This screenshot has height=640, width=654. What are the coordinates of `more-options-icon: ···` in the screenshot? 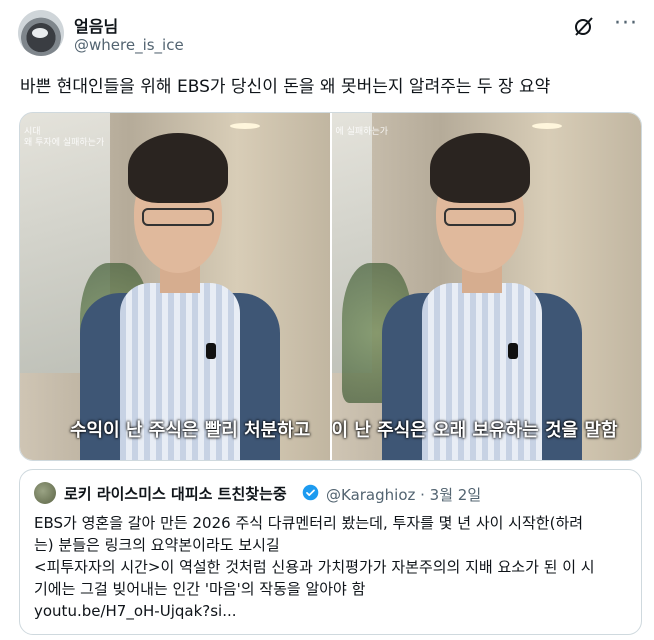 It's located at (626, 24).